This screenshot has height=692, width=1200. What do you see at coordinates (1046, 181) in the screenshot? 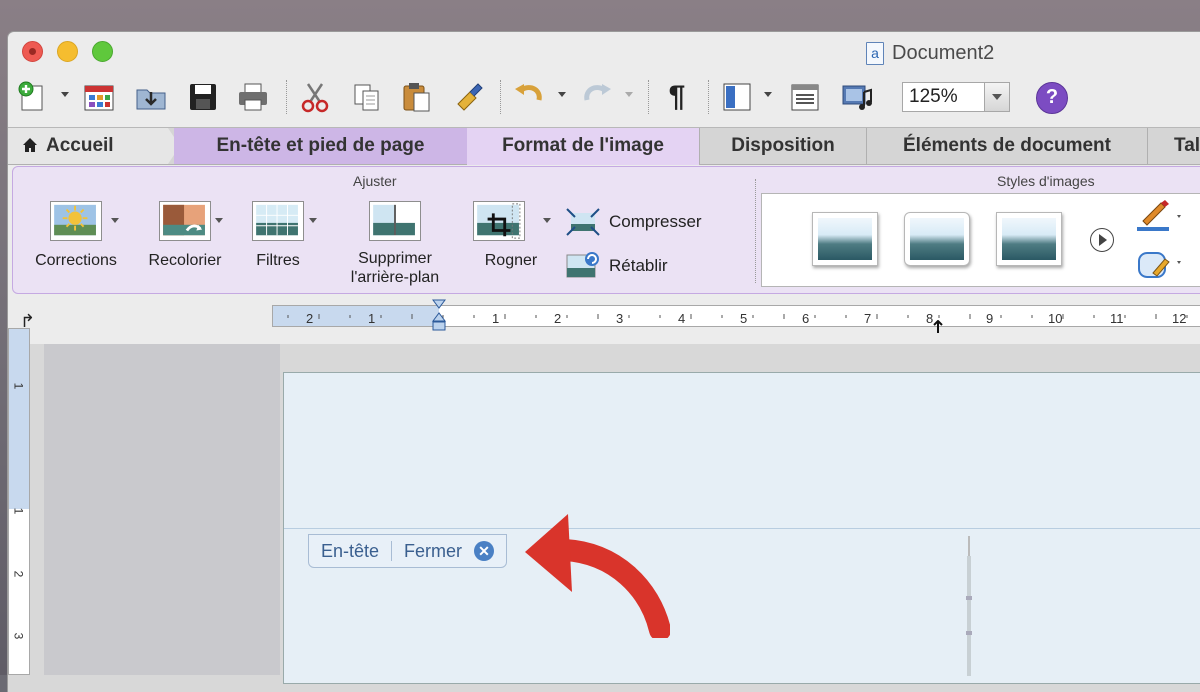
I see `group-title-picture-styles: Styles d'images` at bounding box center [1046, 181].